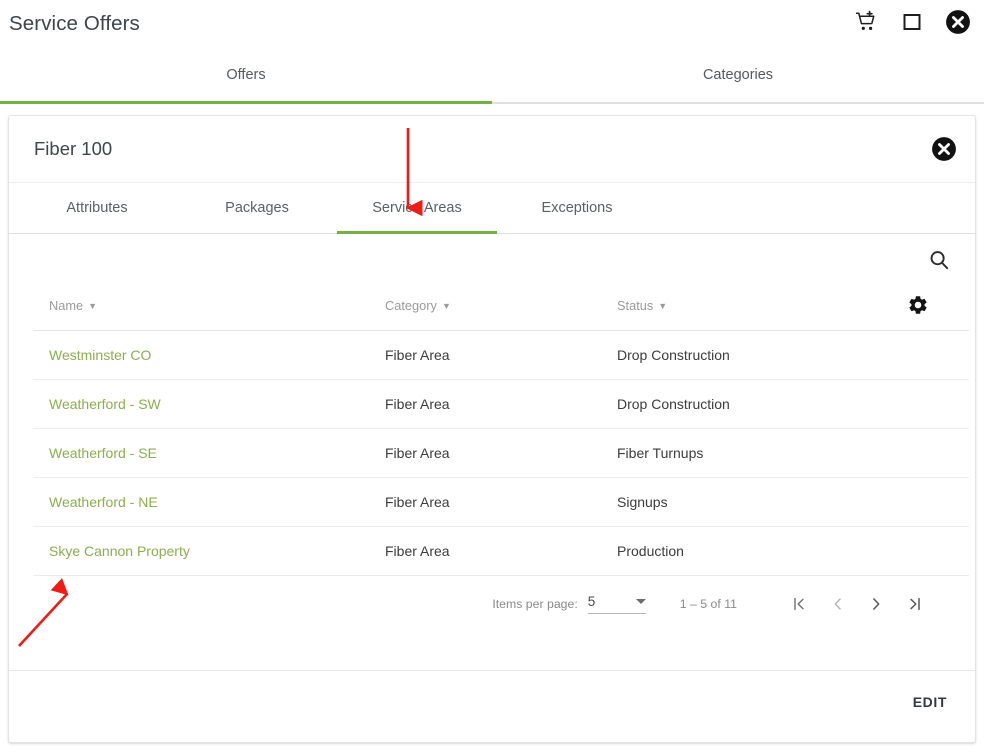  What do you see at coordinates (535, 604) in the screenshot?
I see `items-per-page-label: Items per page:` at bounding box center [535, 604].